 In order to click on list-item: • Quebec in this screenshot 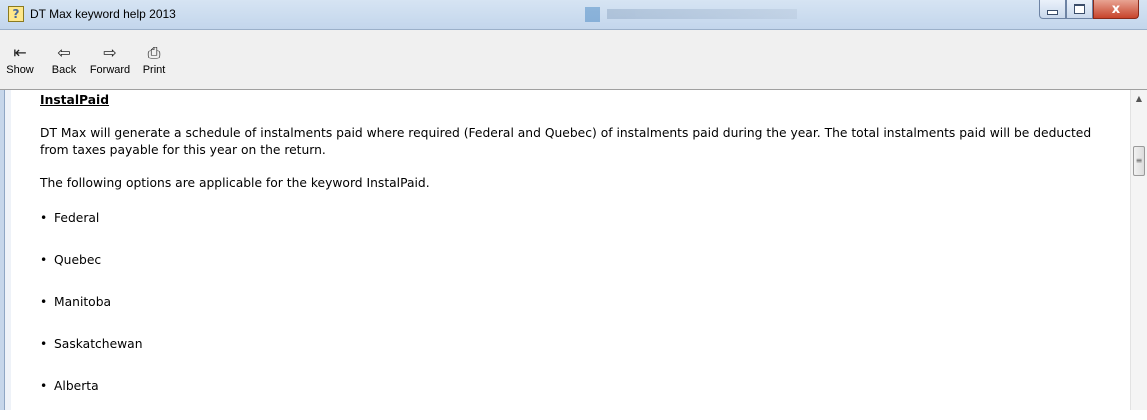, I will do `click(71, 260)`.